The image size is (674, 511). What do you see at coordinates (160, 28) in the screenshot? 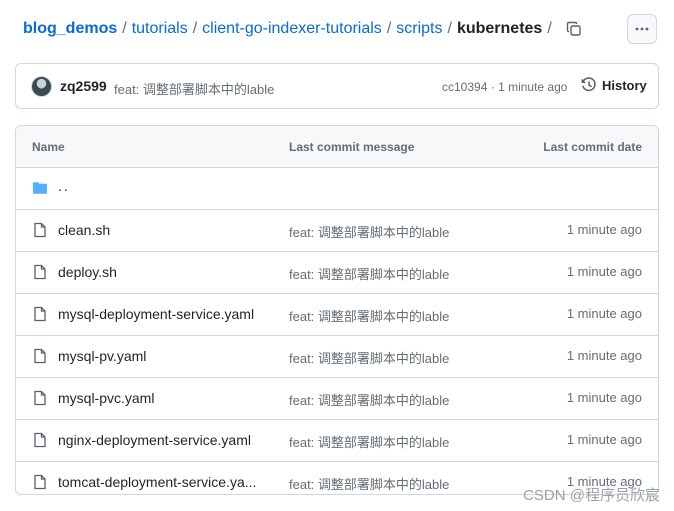
I see `breadcrumb-link-tutorials: tutorials` at bounding box center [160, 28].